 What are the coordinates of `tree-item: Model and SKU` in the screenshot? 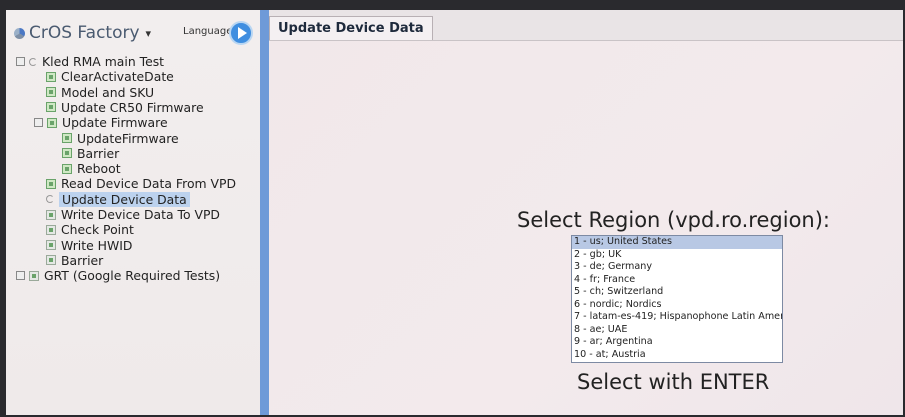 It's located at (100, 92).